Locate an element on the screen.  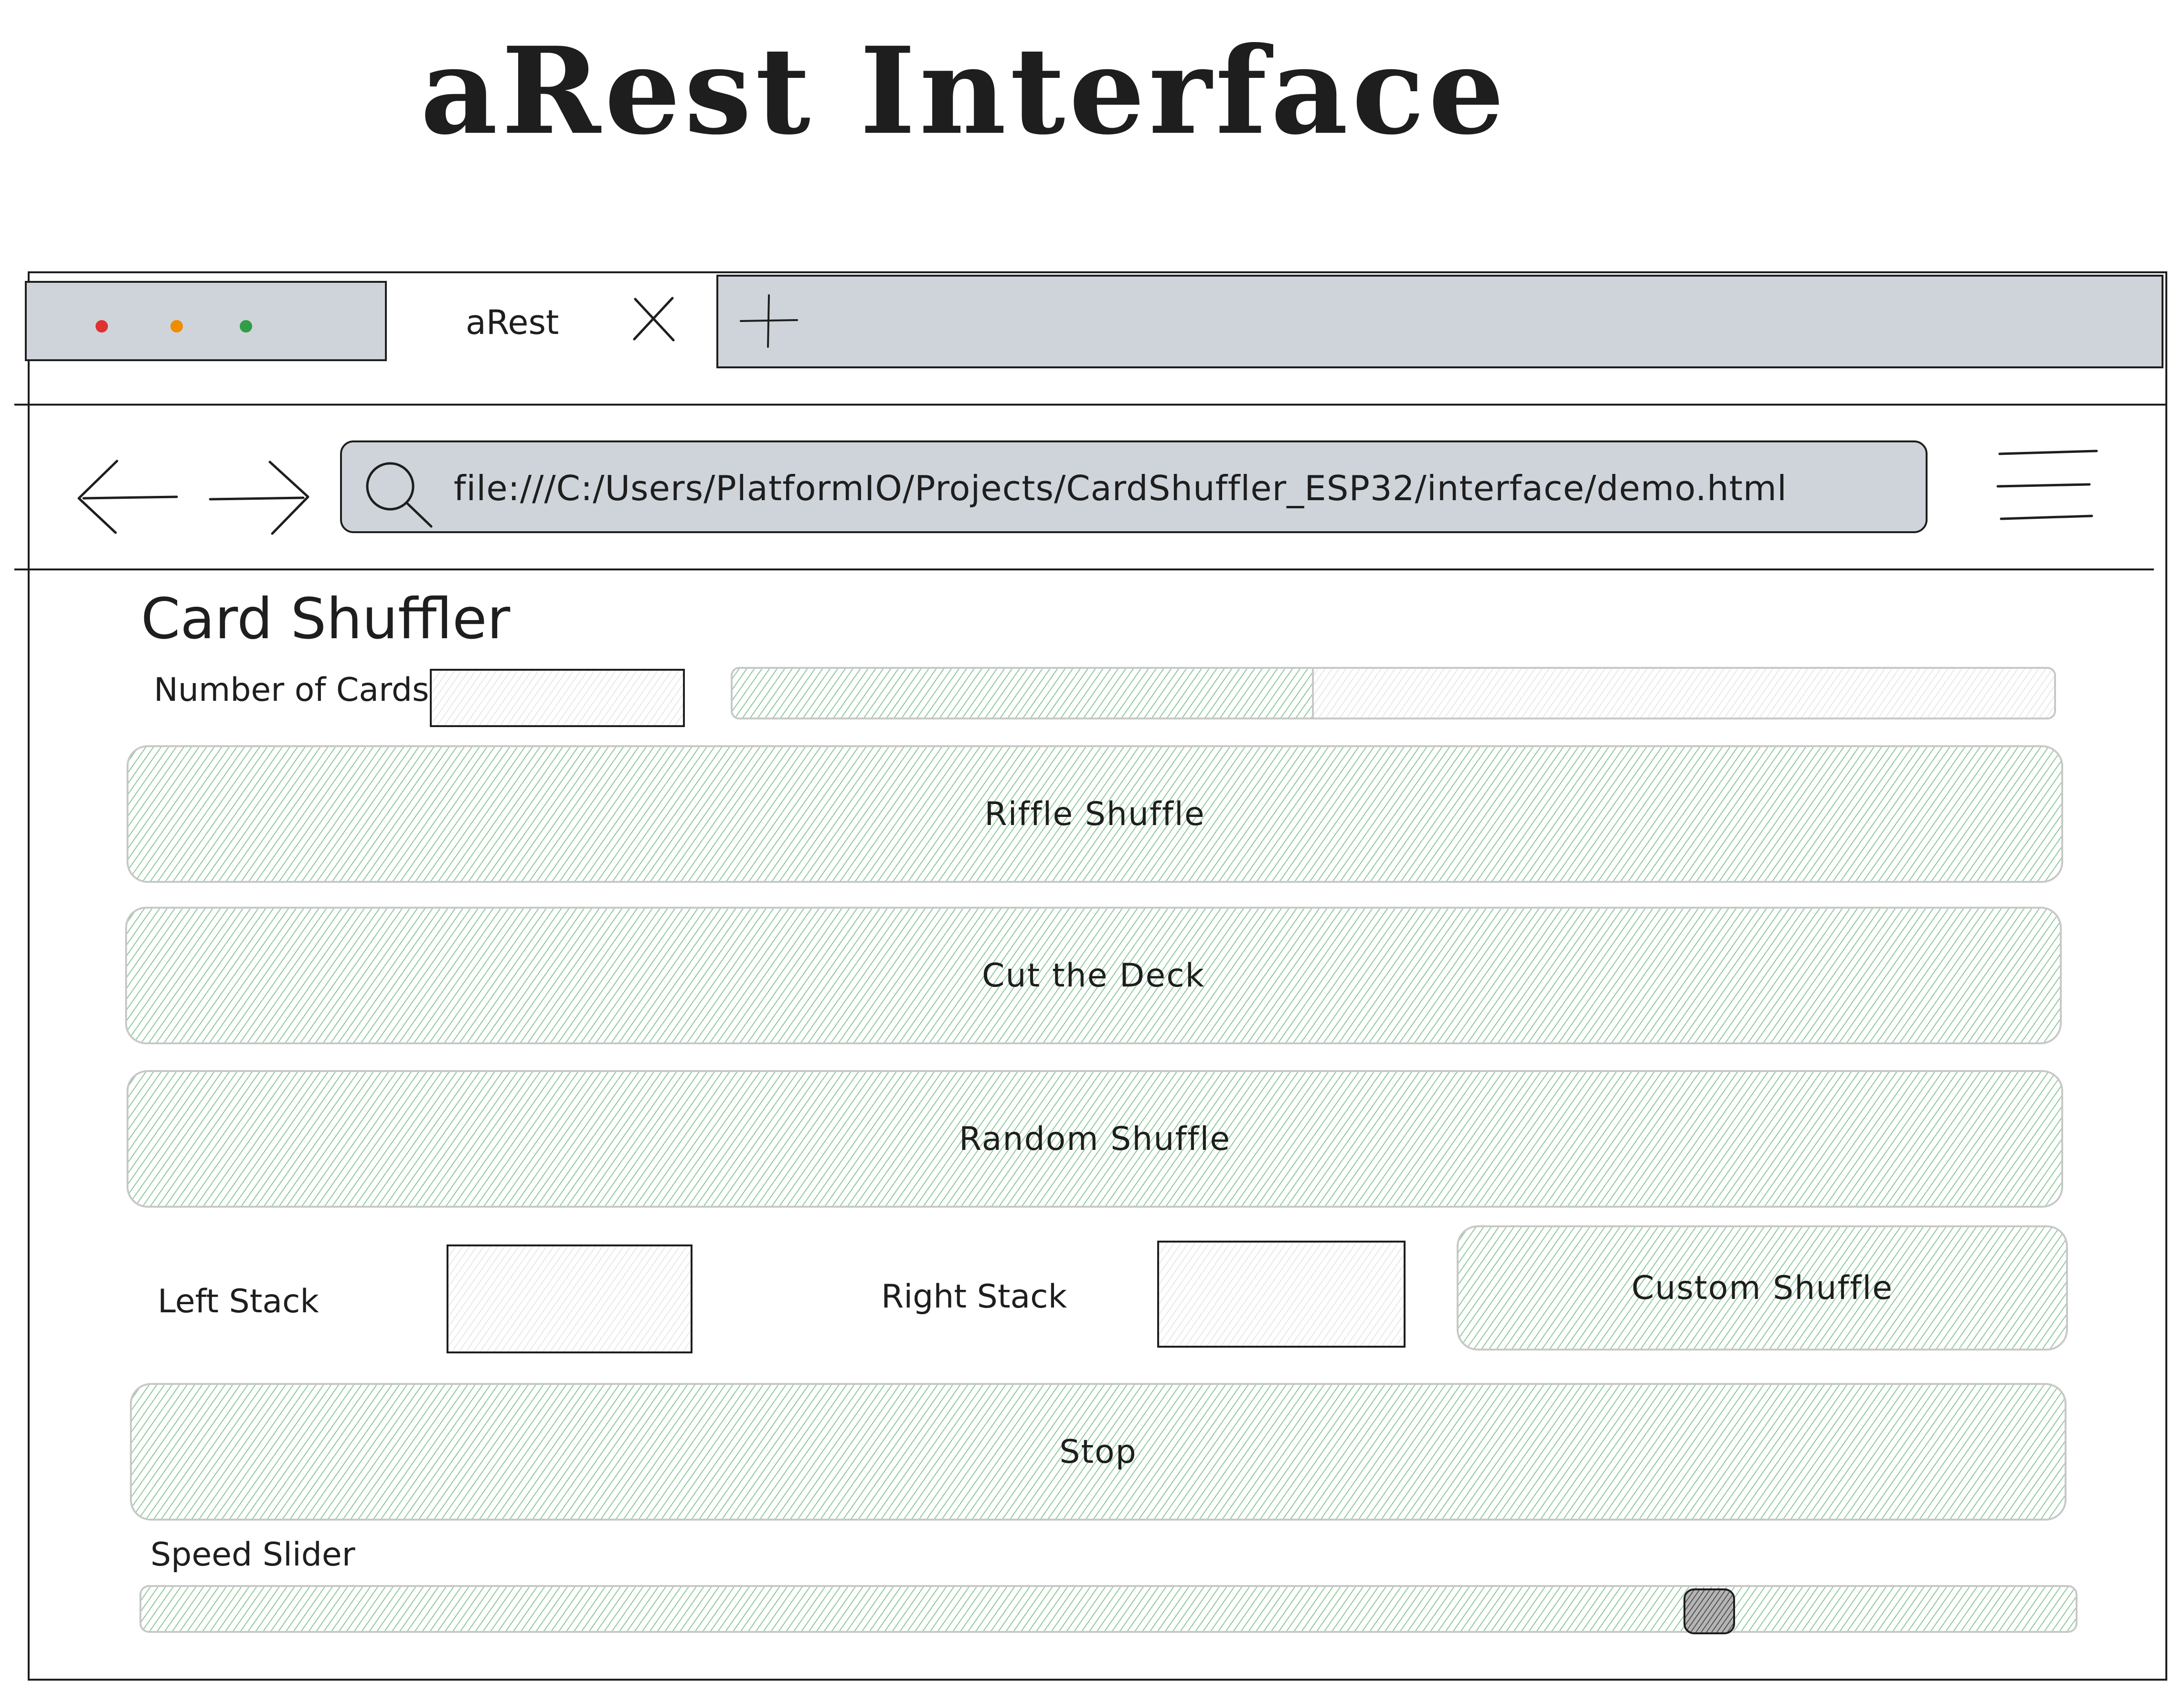
random-shuffle-button: Random Shuffle is located at coordinates (1095, 1139).